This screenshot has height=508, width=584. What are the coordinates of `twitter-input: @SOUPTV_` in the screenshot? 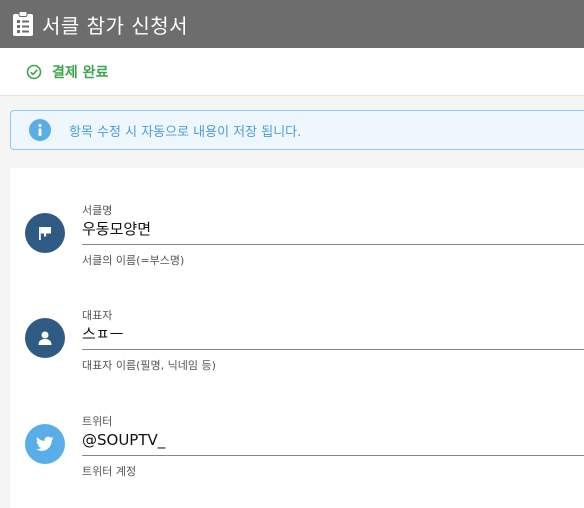 It's located at (333, 442).